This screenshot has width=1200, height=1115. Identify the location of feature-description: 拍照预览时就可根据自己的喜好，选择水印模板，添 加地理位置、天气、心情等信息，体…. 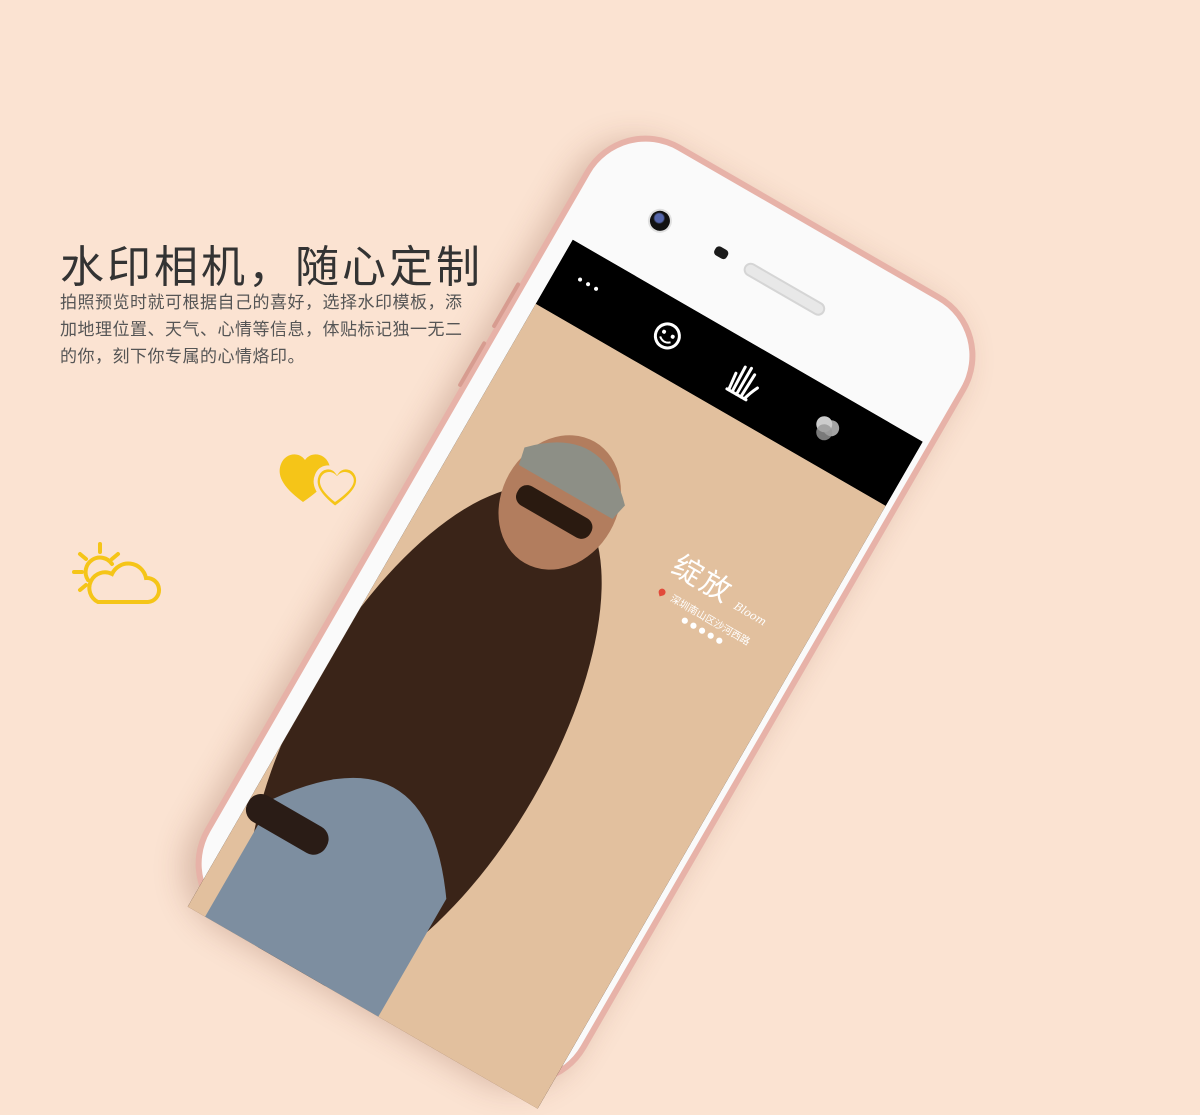
(295, 330).